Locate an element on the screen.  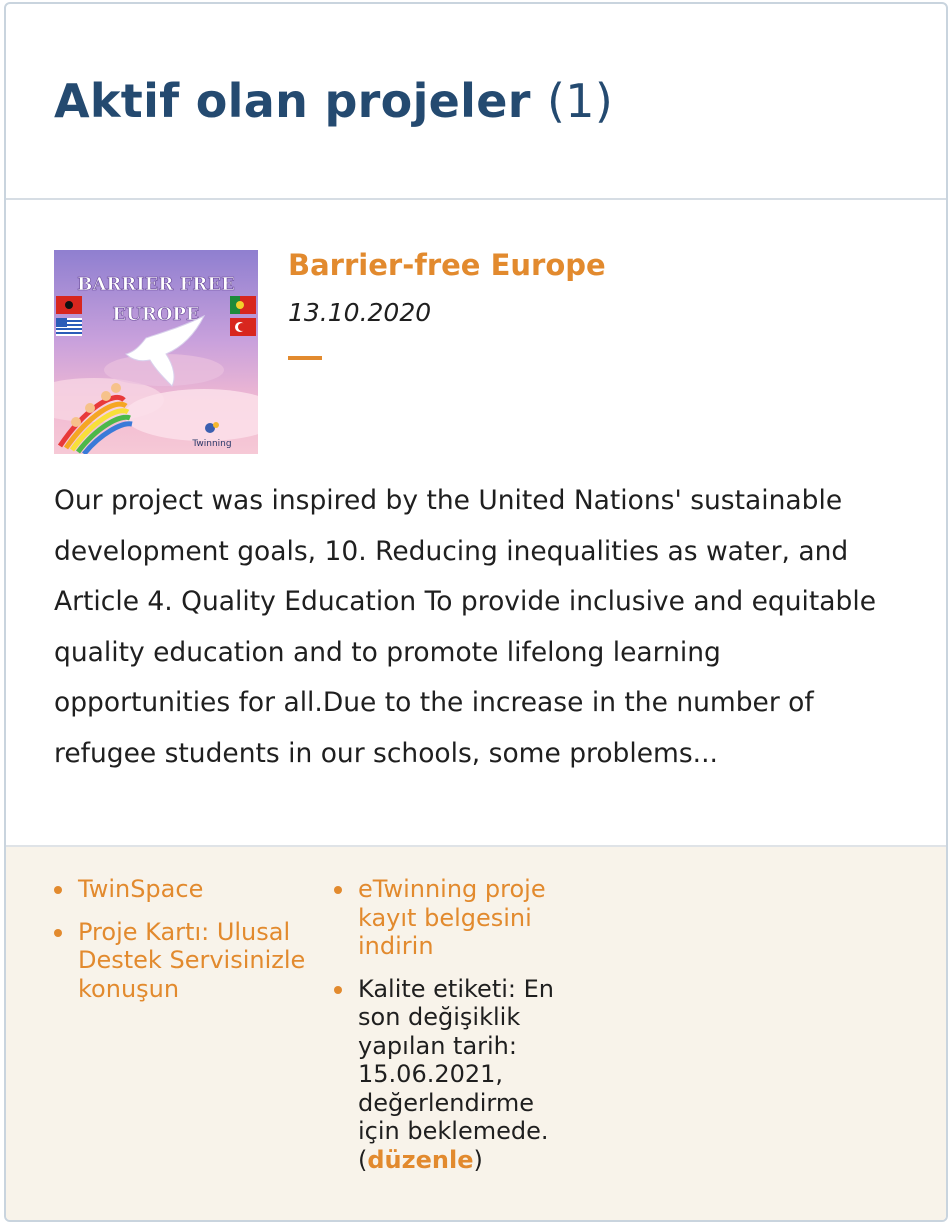
list-item: TwinSpace is located at coordinates (189, 889).